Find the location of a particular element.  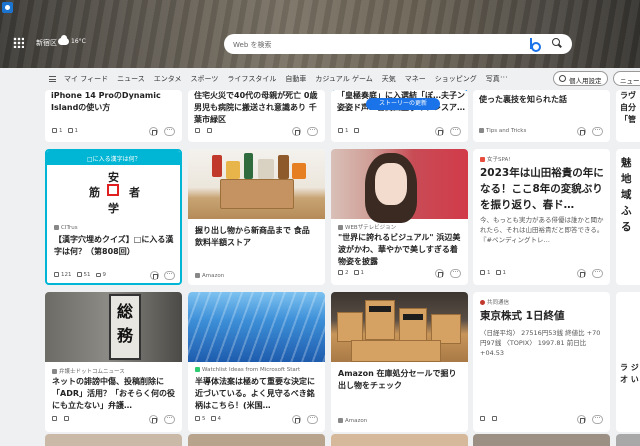

tab-my-feed: マイ フィード is located at coordinates (86, 79).